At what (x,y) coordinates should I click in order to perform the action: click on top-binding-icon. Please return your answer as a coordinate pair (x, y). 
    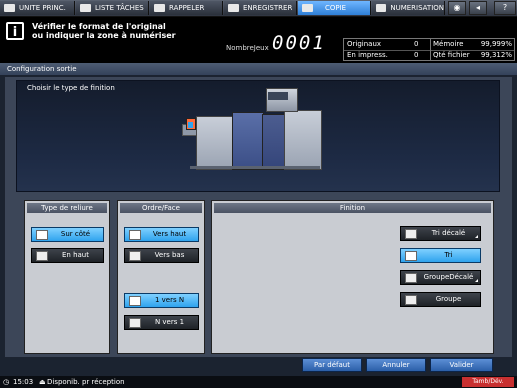
    Looking at the image, I should click on (42, 255).